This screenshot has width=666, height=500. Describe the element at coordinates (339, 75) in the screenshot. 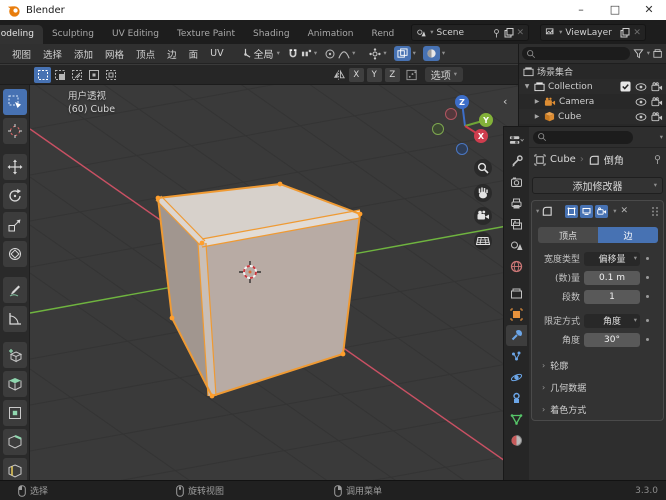

I see `mirror-icon` at that location.